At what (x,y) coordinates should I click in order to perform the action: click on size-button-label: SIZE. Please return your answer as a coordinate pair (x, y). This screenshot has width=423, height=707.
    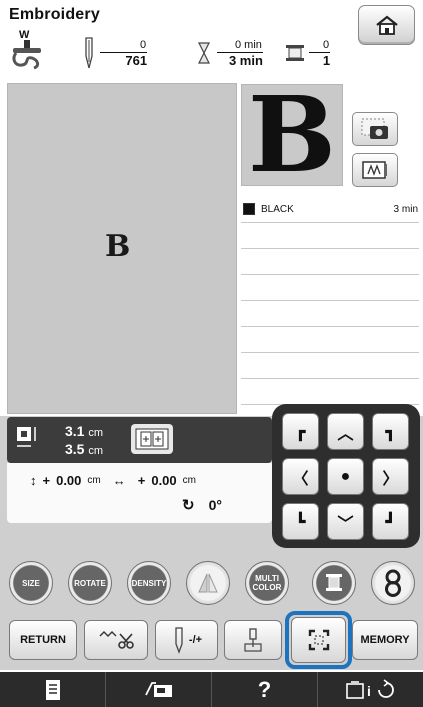
    Looking at the image, I should click on (31, 583).